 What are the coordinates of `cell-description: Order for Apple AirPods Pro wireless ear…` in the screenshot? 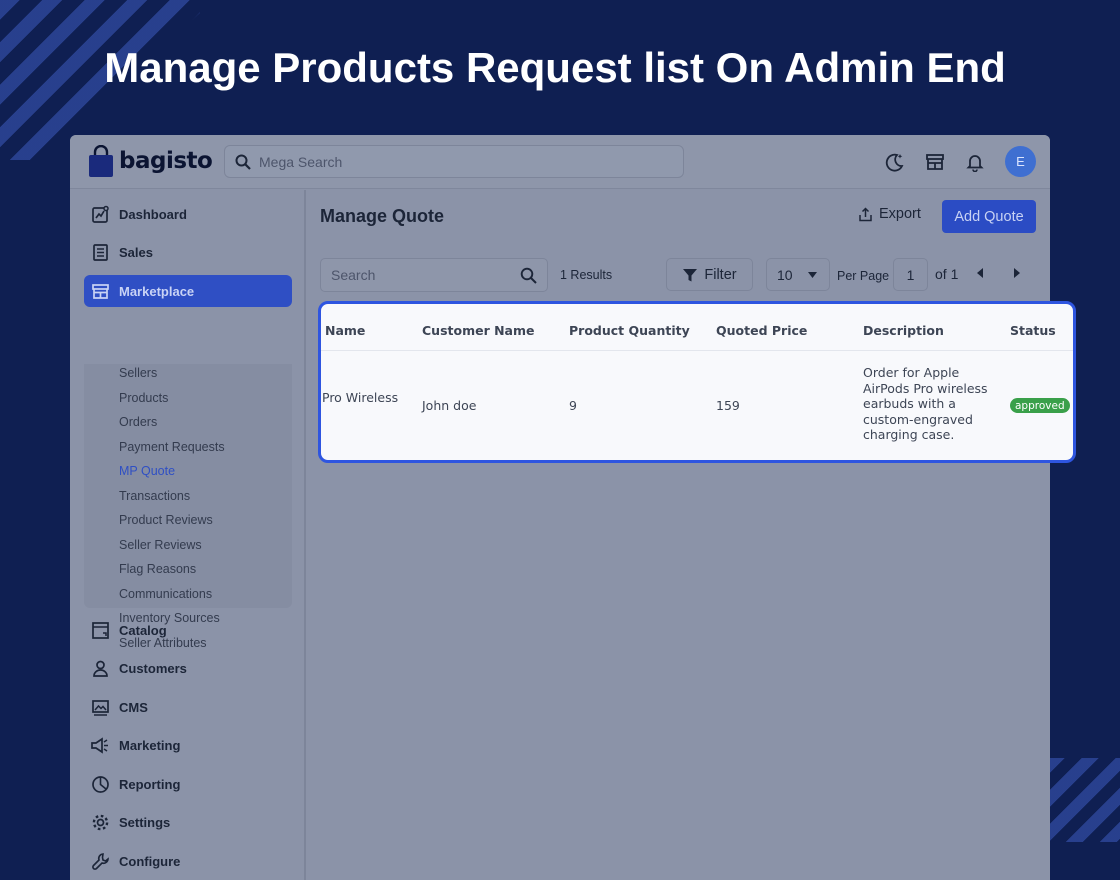 It's located at (925, 404).